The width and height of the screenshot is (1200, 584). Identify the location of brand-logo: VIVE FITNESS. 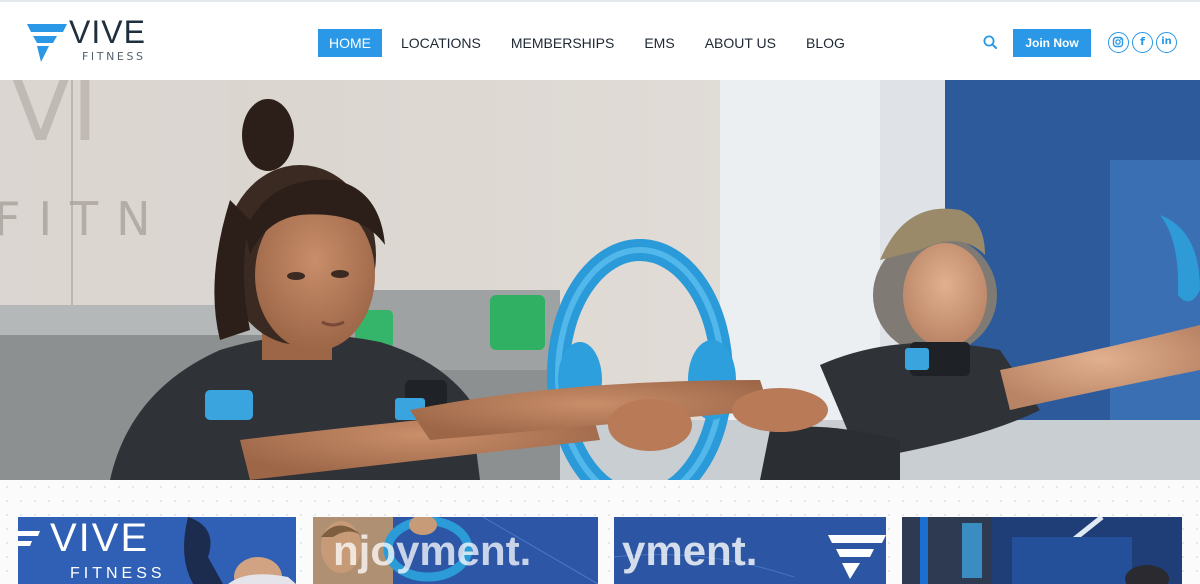
(97, 40).